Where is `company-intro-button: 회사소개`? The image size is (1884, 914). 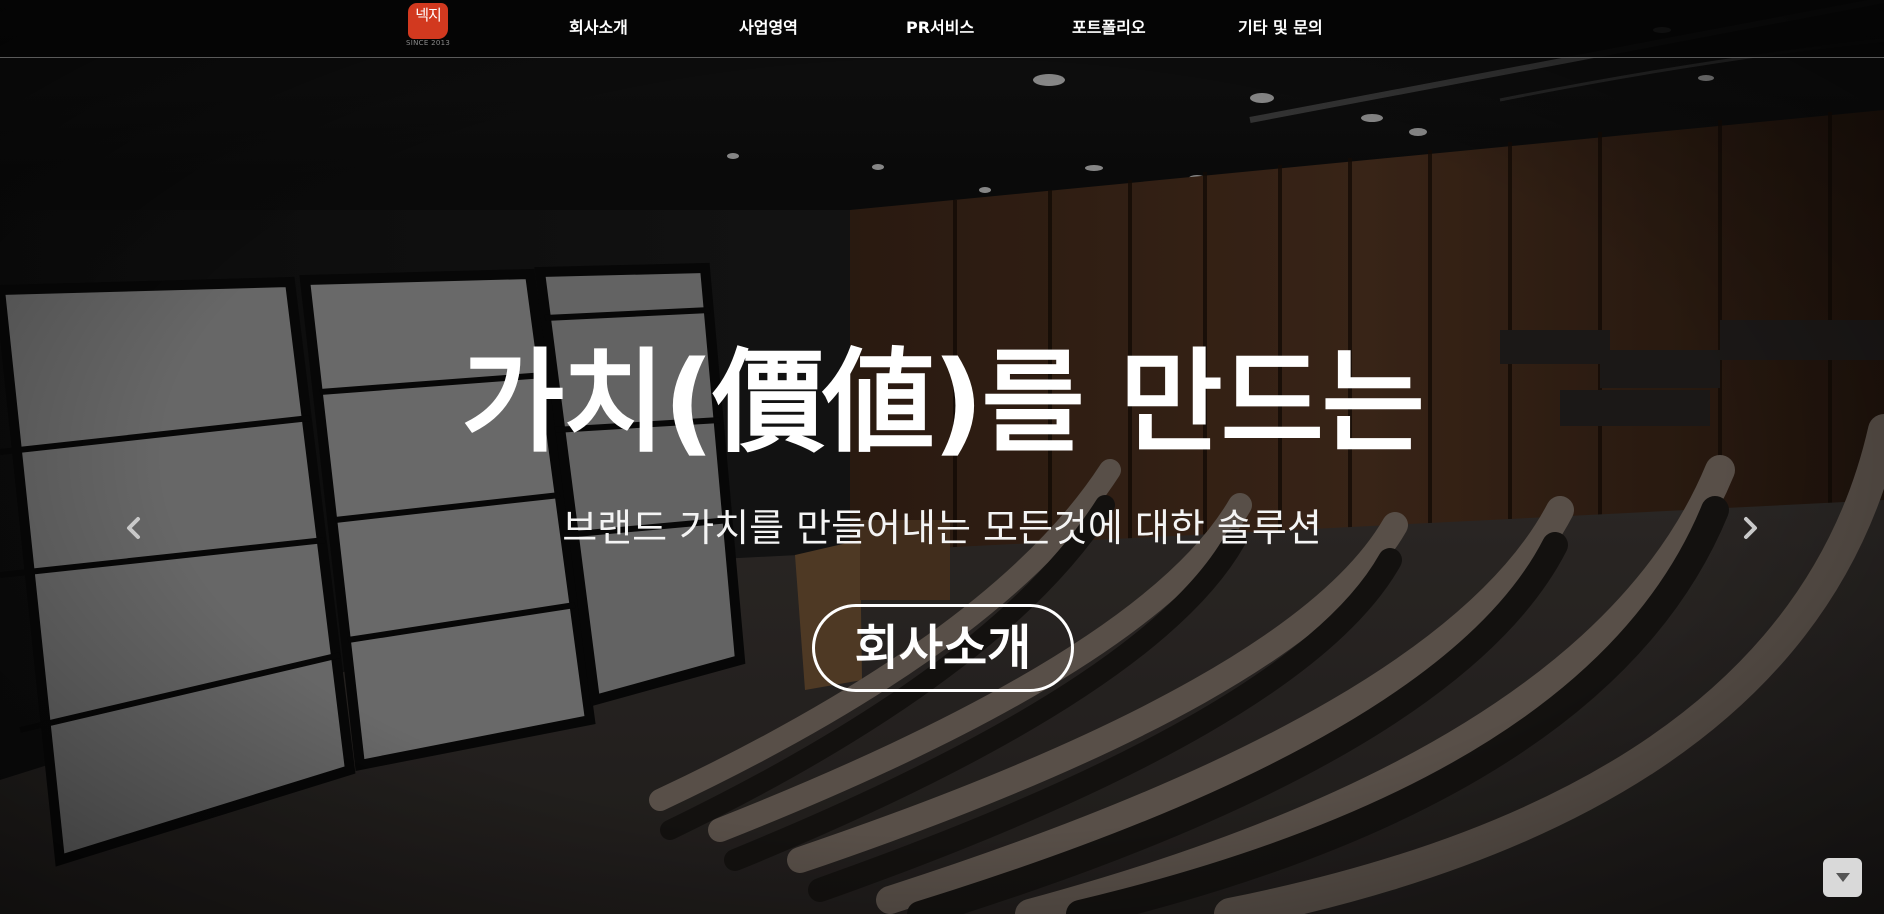
company-intro-button: 회사소개 is located at coordinates (943, 648).